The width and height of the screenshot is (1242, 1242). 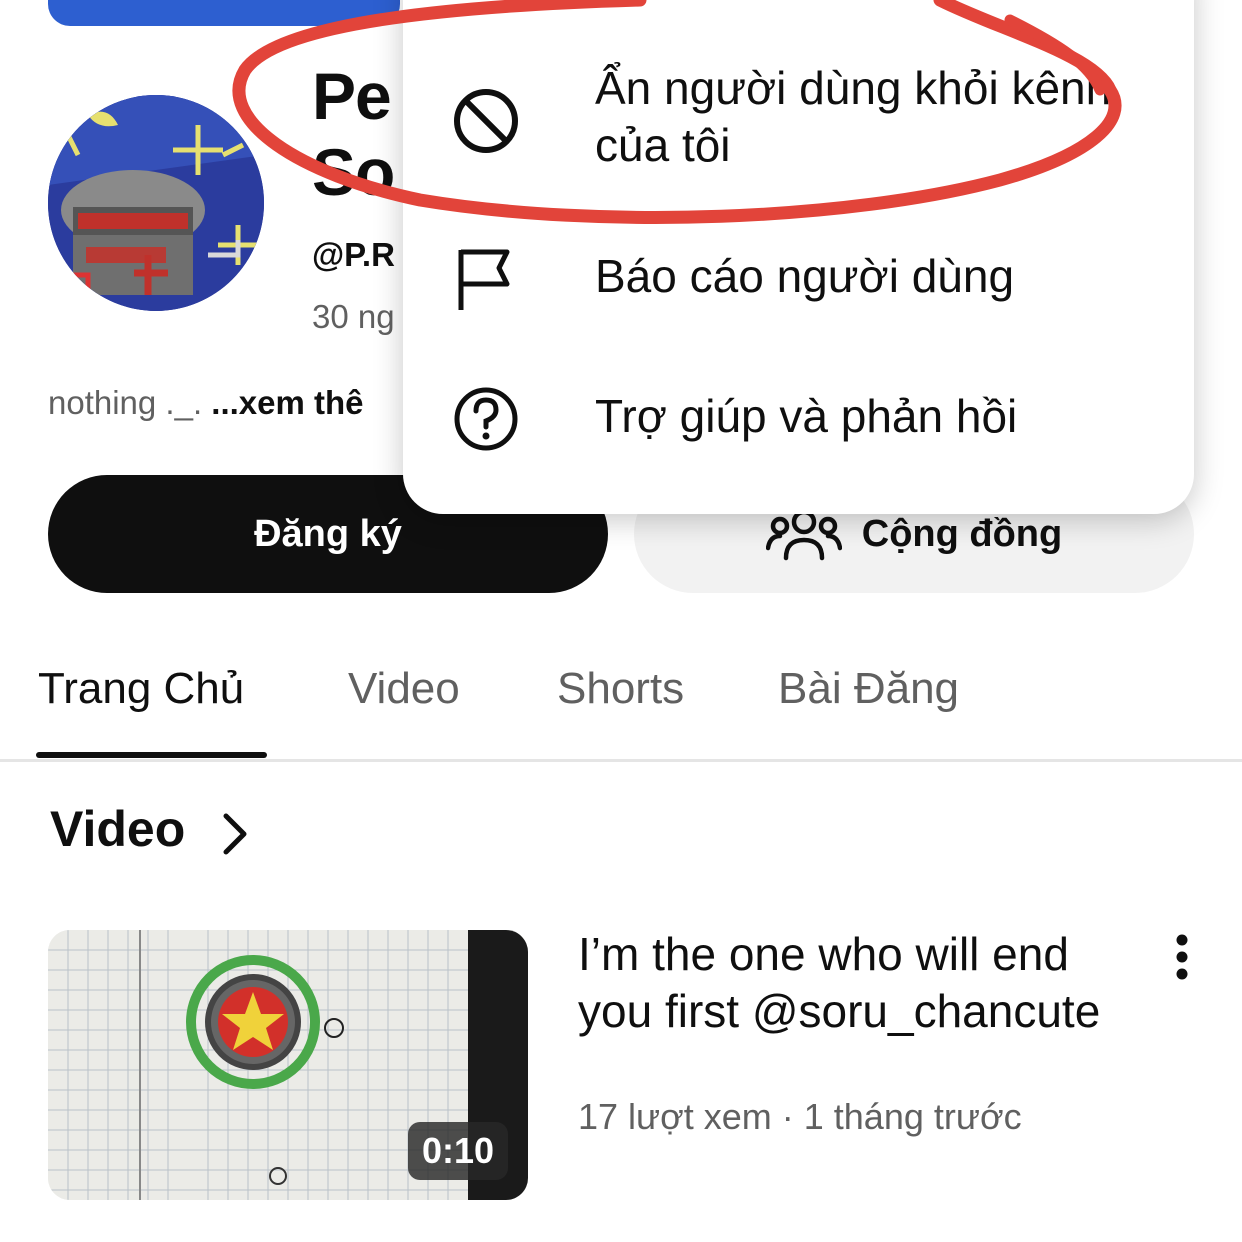 What do you see at coordinates (287, 402) in the screenshot?
I see `description-more-link: ...xem thê` at bounding box center [287, 402].